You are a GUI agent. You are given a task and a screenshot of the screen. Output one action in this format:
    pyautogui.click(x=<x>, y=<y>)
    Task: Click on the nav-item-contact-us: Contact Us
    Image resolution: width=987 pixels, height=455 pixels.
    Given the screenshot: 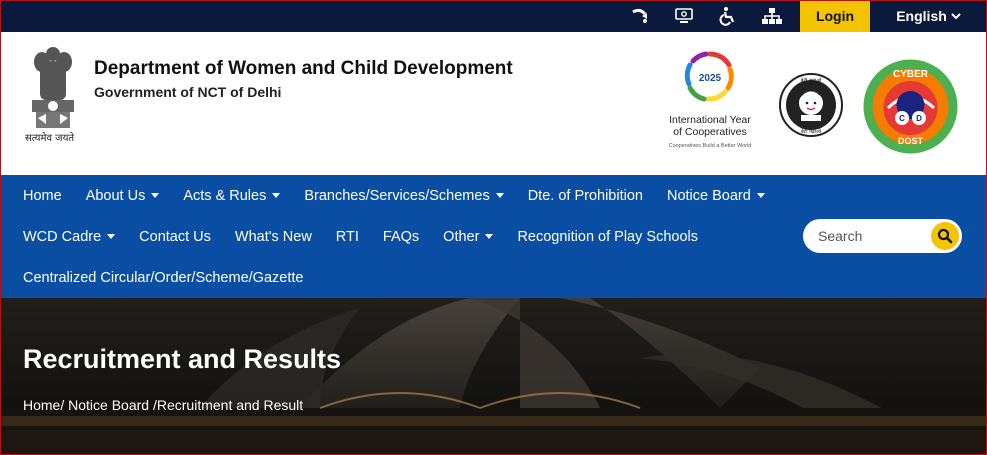 What is the action you would take?
    pyautogui.click(x=175, y=237)
    